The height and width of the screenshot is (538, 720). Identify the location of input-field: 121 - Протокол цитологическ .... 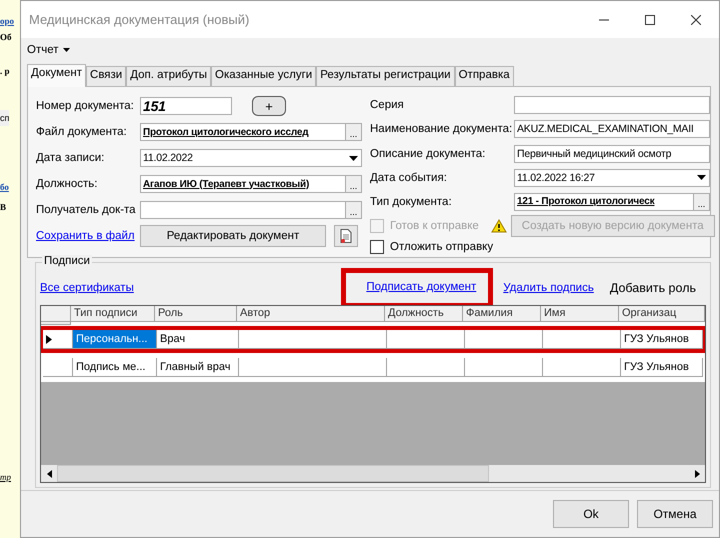
(612, 201).